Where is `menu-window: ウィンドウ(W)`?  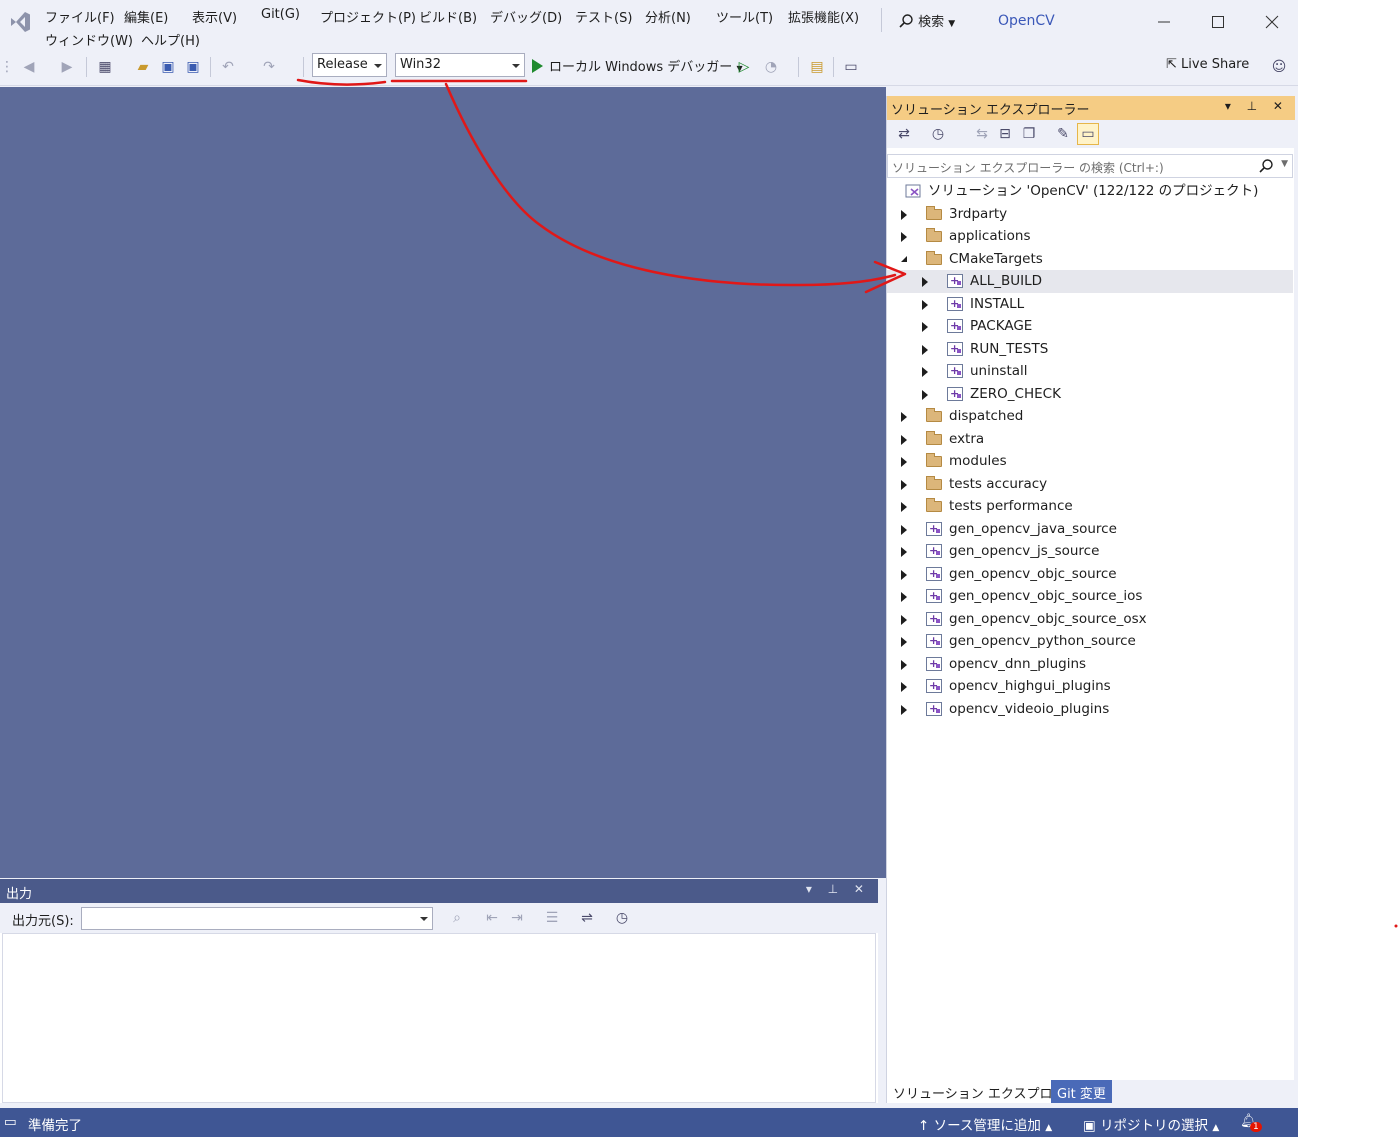
menu-window: ウィンドウ(W) is located at coordinates (89, 39).